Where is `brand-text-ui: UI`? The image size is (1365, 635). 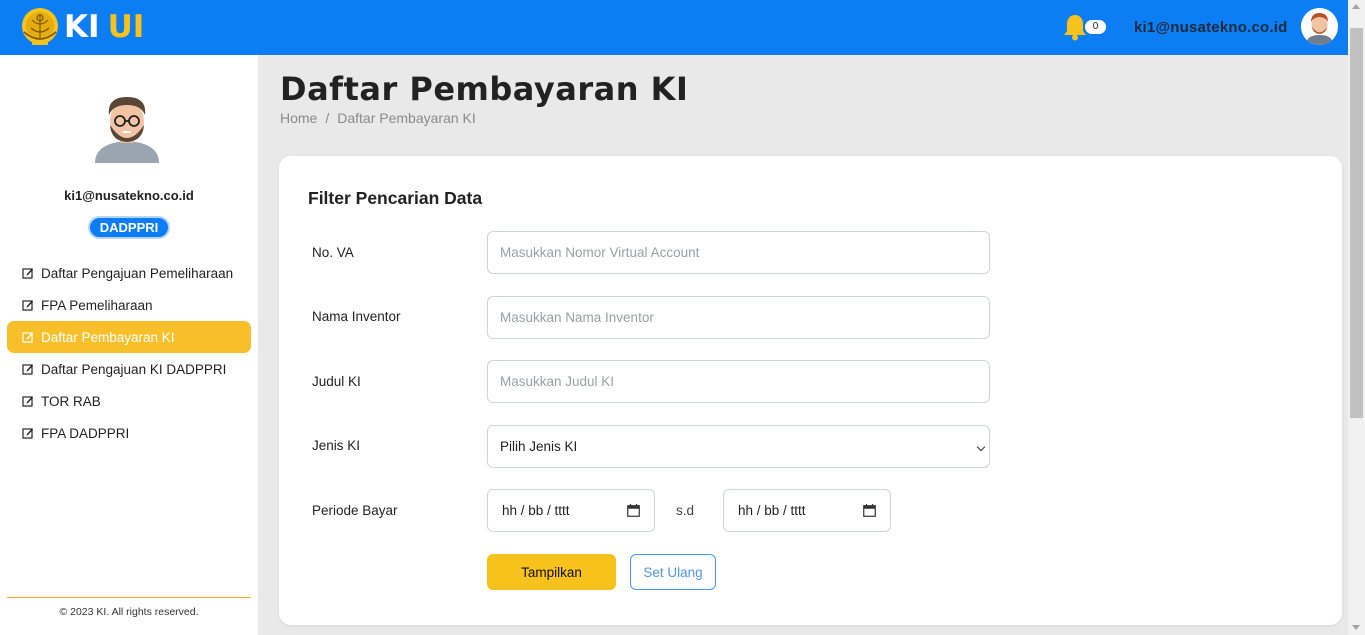
brand-text-ui: UI is located at coordinates (126, 27).